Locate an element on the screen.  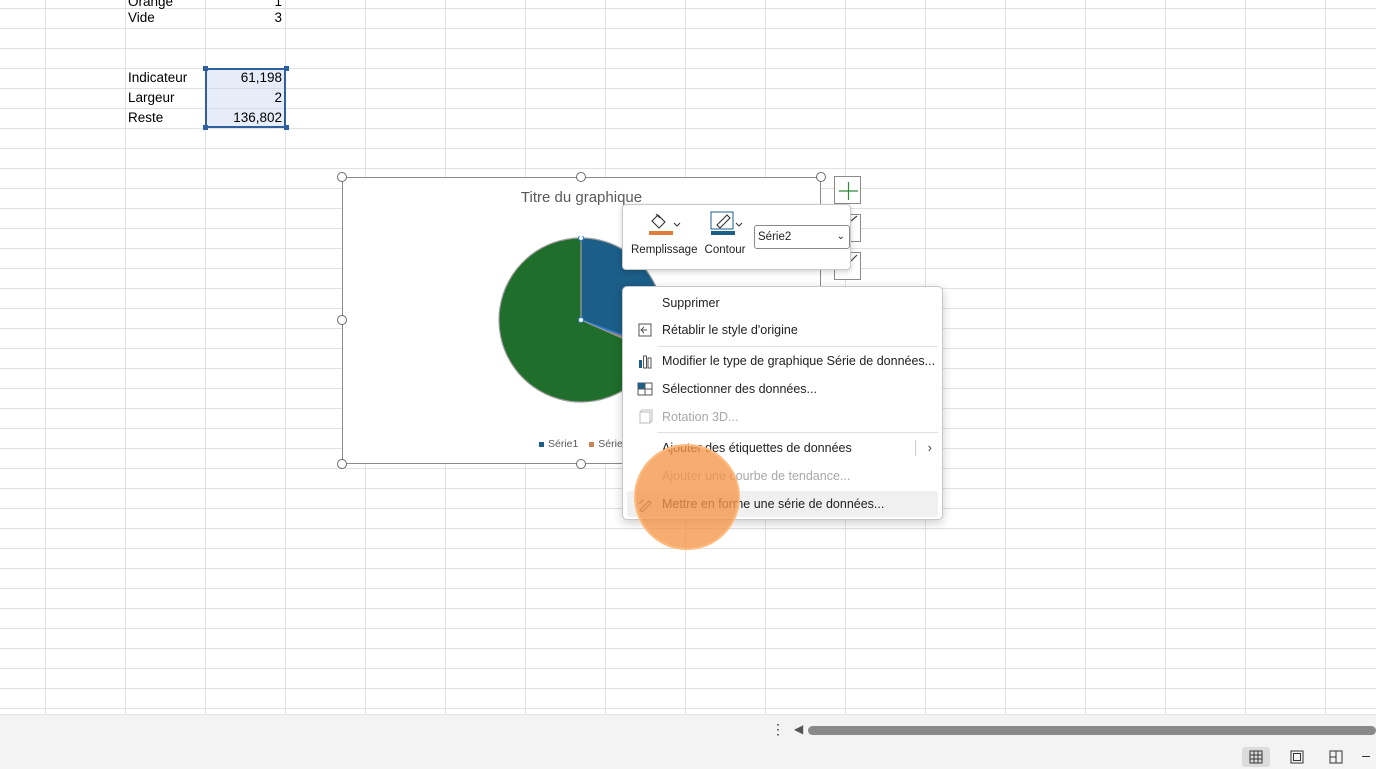
horizontal-scroll-bar-area: ⋮ ◀ is located at coordinates (688, 729).